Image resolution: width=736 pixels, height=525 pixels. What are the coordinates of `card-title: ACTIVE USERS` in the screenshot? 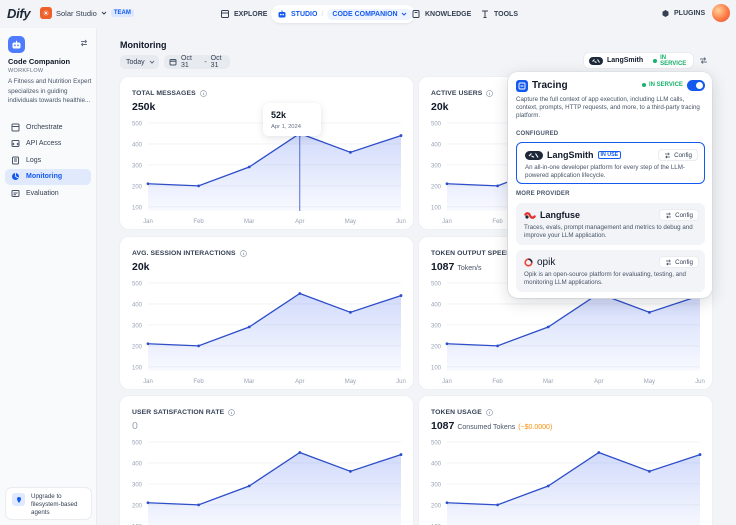 It's located at (462, 93).